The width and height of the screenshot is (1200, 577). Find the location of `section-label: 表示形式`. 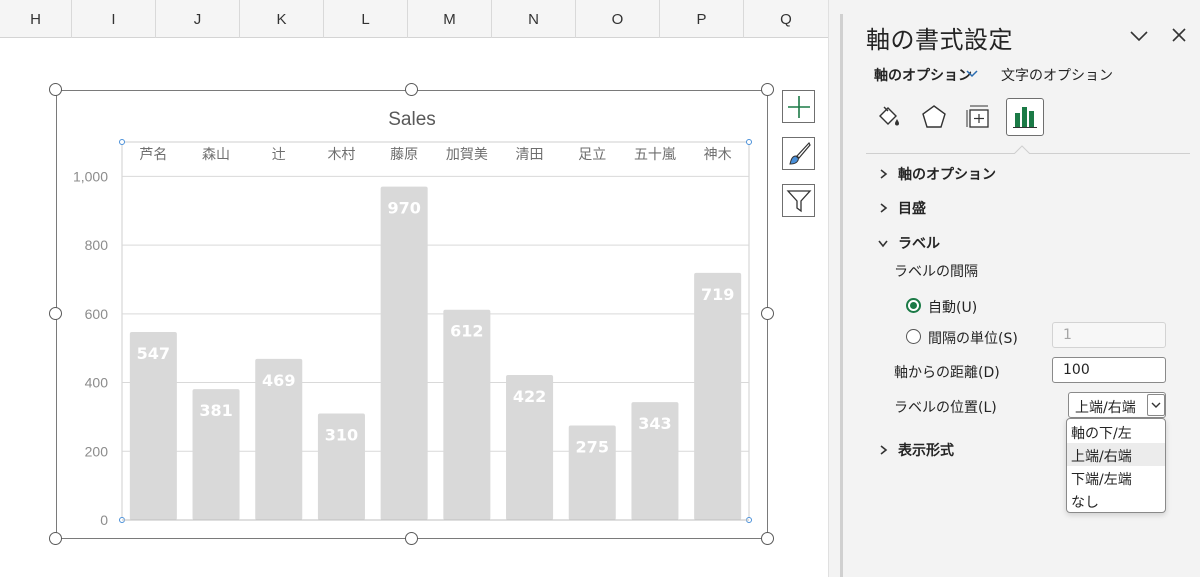

section-label: 表示形式 is located at coordinates (926, 451).